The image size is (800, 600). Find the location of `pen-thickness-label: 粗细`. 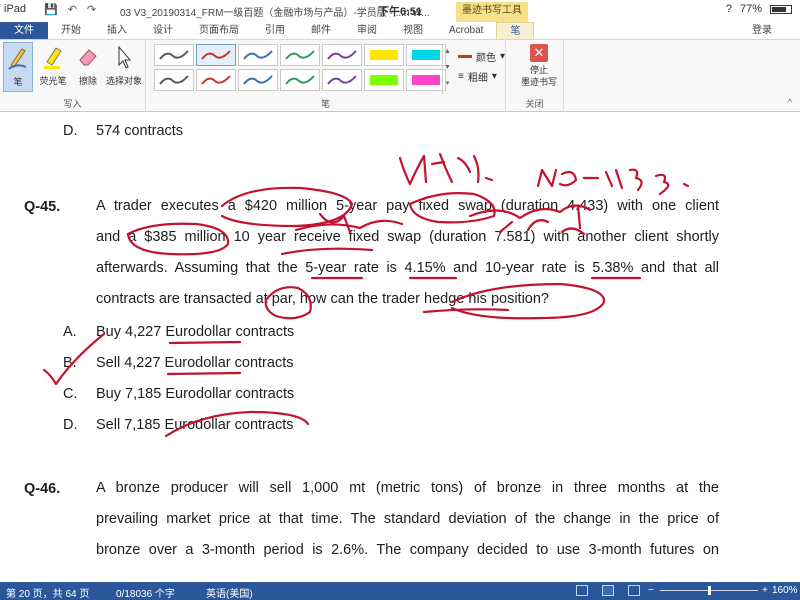

pen-thickness-label: 粗细 is located at coordinates (477, 78).